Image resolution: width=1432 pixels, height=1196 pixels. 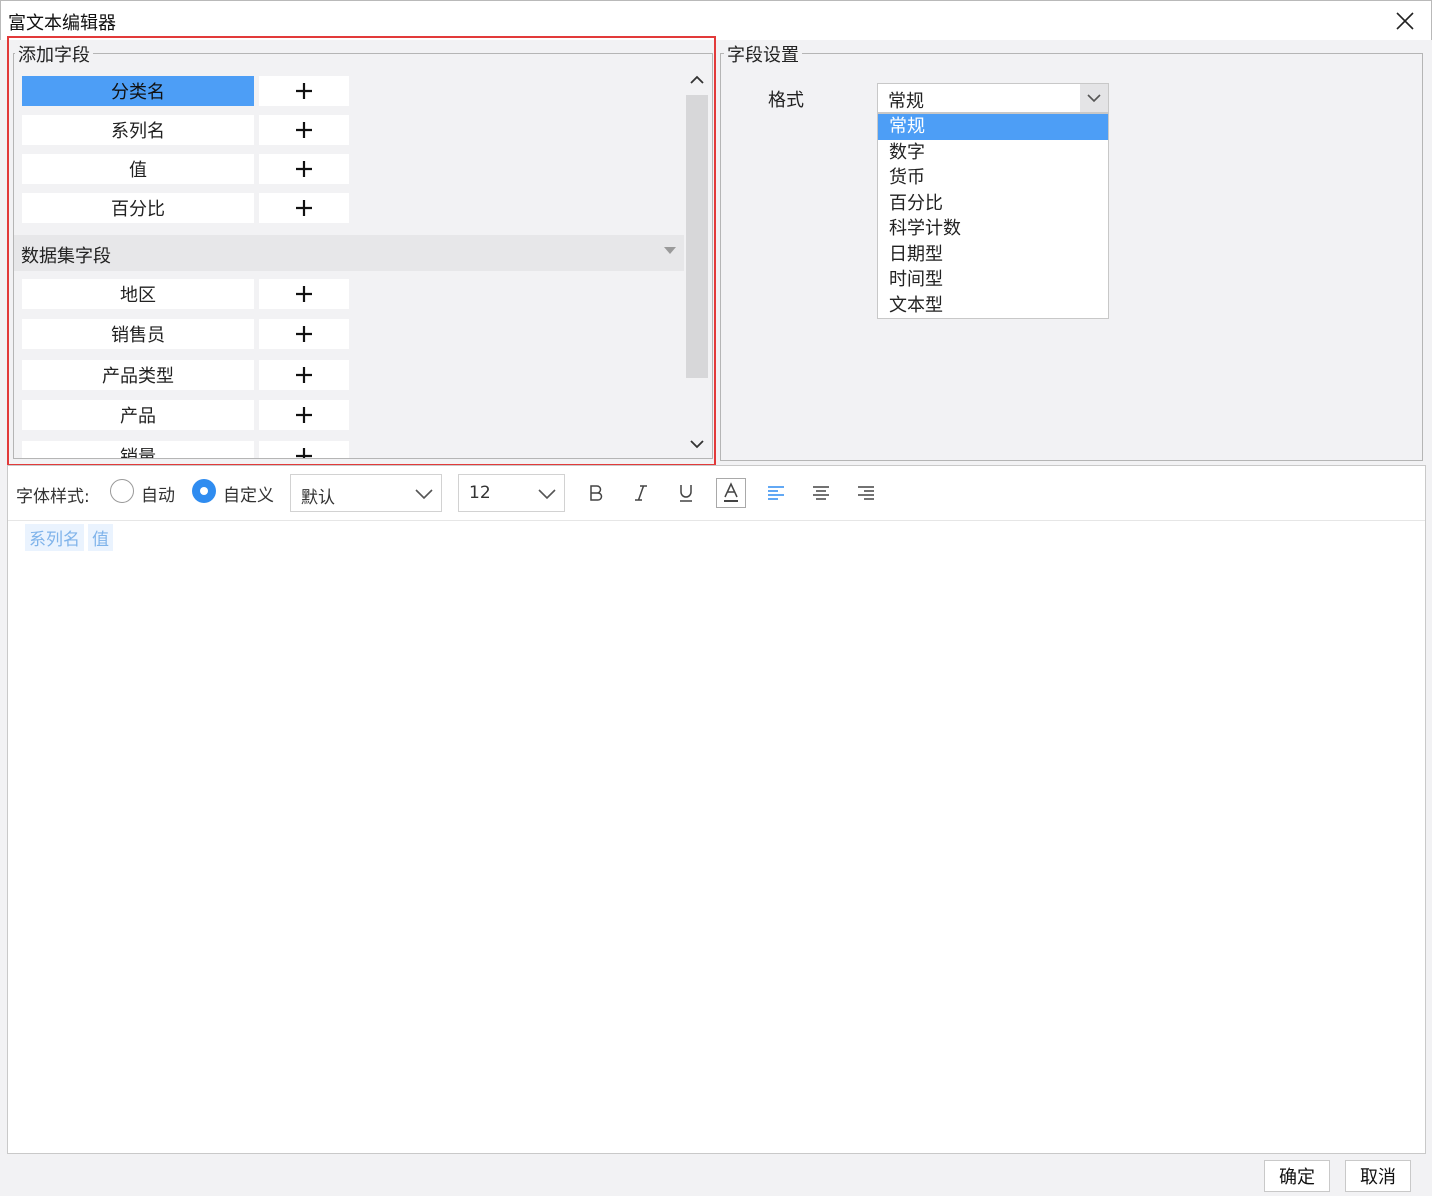 What do you see at coordinates (138, 449) in the screenshot?
I see `field-item-sales: 销量` at bounding box center [138, 449].